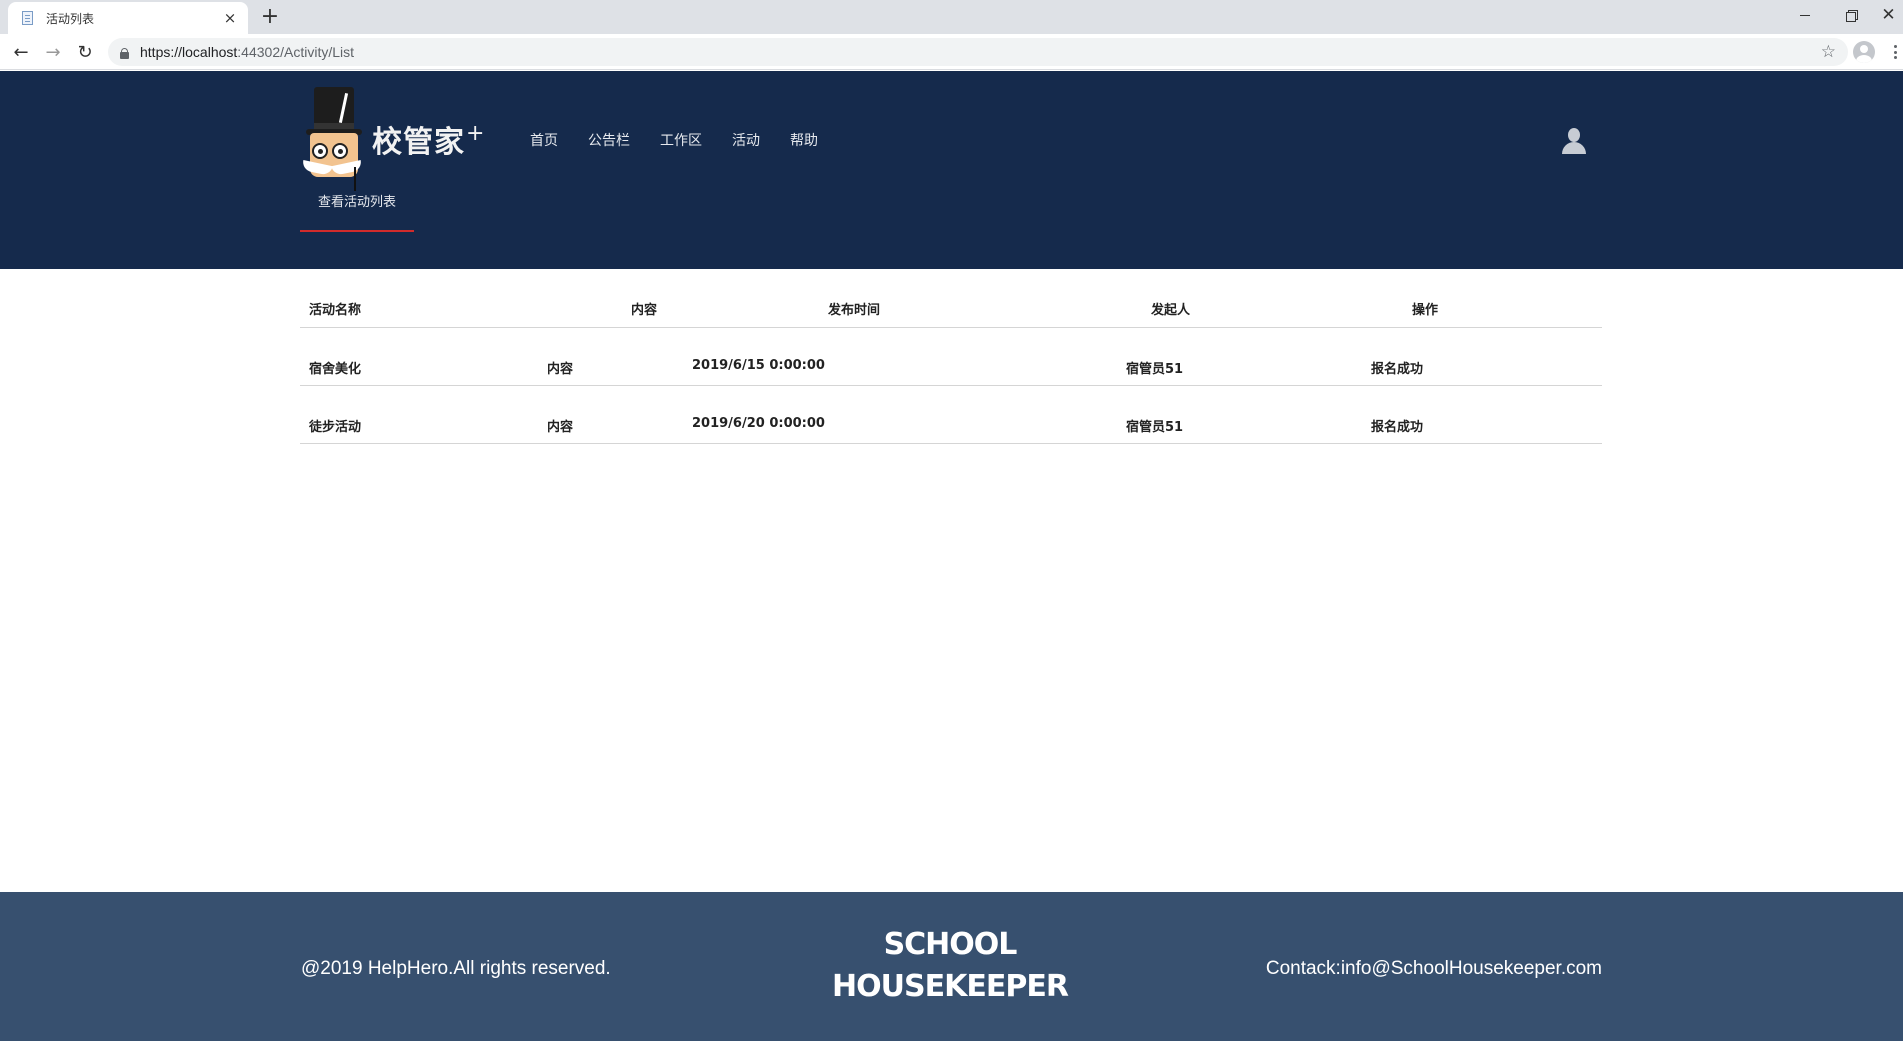 This screenshot has height=1041, width=1903. Describe the element at coordinates (476, 133) in the screenshot. I see `logo-plus: +` at that location.